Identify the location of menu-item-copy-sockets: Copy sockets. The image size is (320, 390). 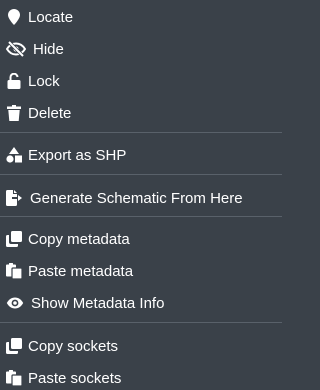
(141, 346).